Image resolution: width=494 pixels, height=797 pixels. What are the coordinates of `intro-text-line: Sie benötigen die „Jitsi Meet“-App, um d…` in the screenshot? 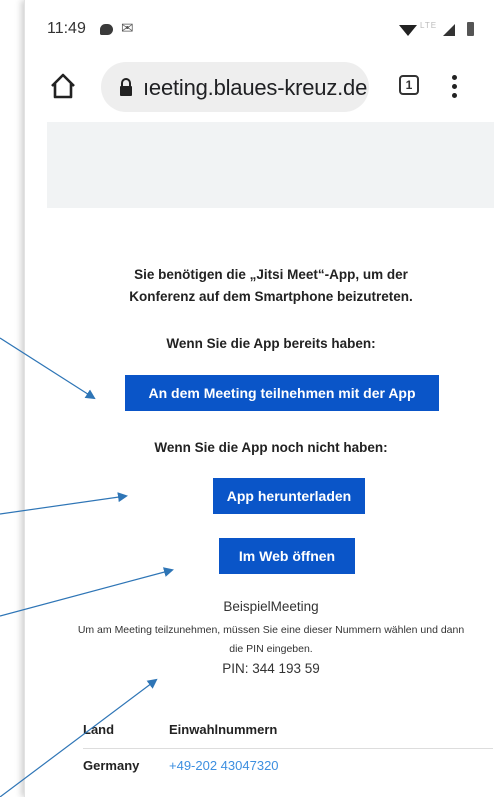 It's located at (271, 285).